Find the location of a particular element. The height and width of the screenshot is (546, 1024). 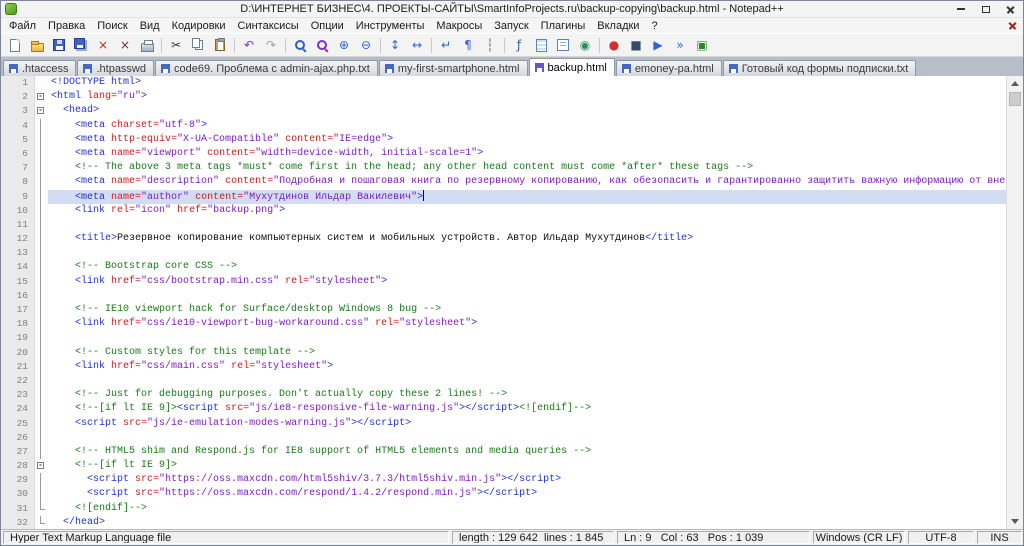

editor-line: 3- <head> is located at coordinates (503, 111).